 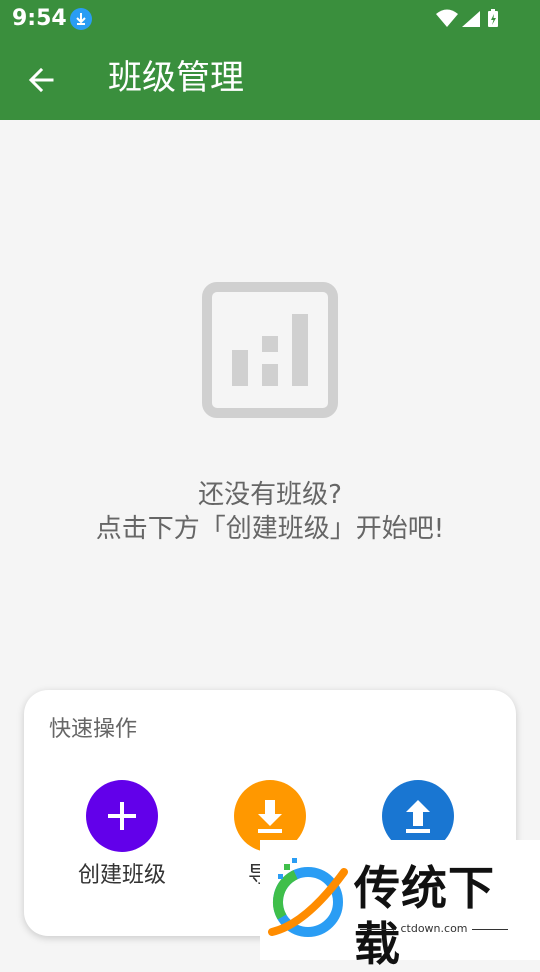 I want to click on watermark-url: ctdown.com, so click(x=434, y=928).